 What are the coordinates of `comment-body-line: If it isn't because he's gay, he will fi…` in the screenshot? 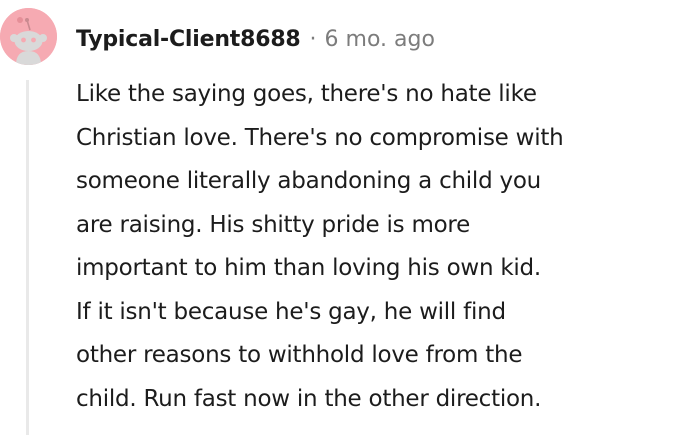 It's located at (291, 311).